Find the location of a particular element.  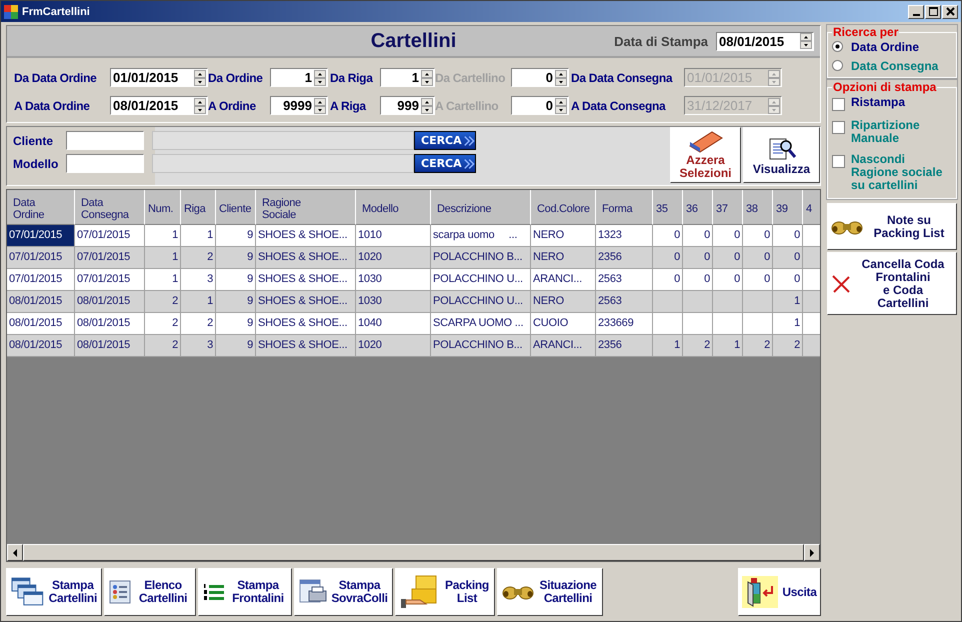

column-header: Modello is located at coordinates (393, 207).